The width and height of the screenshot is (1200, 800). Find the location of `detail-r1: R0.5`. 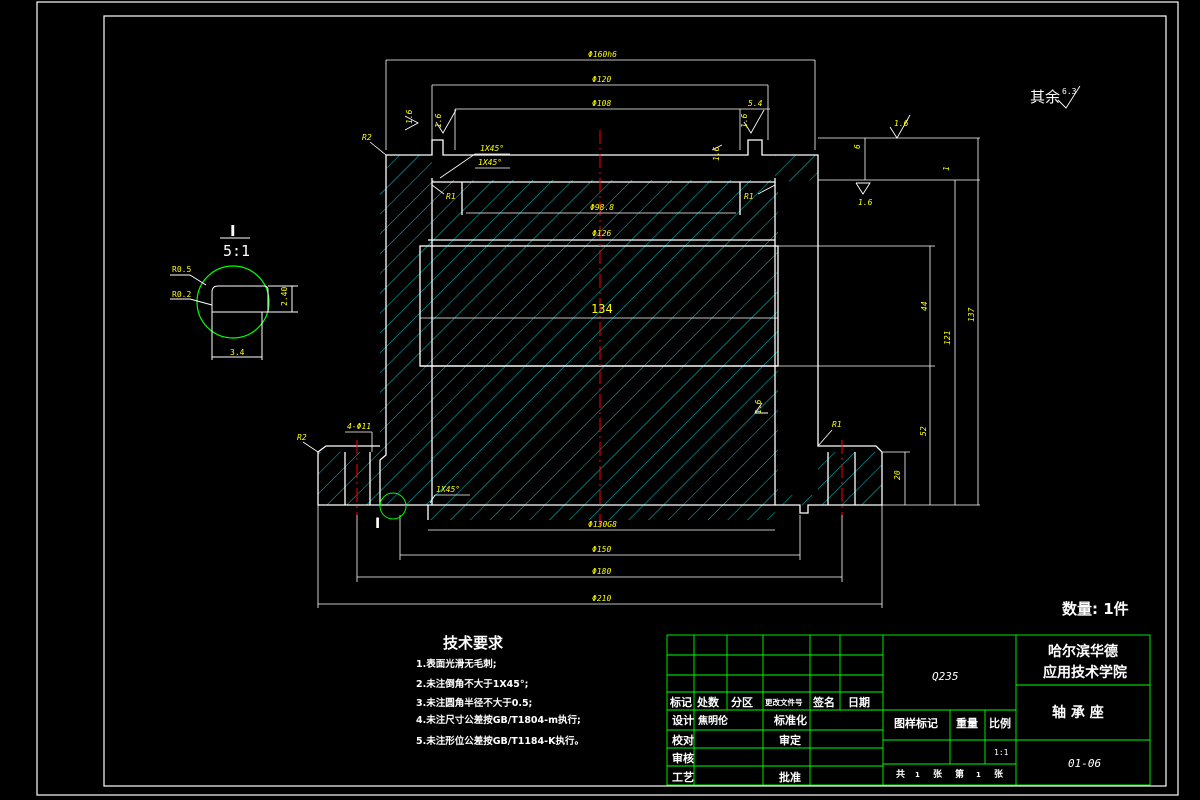

detail-r1: R0.5 is located at coordinates (181, 269).